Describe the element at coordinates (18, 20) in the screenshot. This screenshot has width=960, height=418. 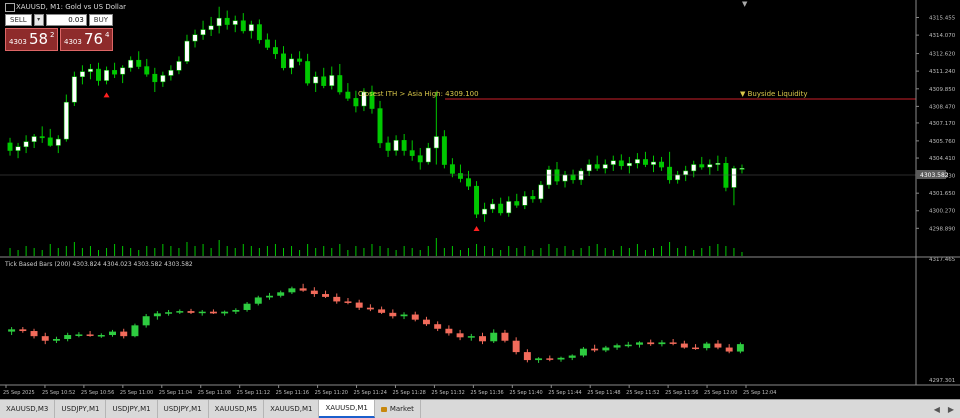
I see `sell-button: SELL` at that location.